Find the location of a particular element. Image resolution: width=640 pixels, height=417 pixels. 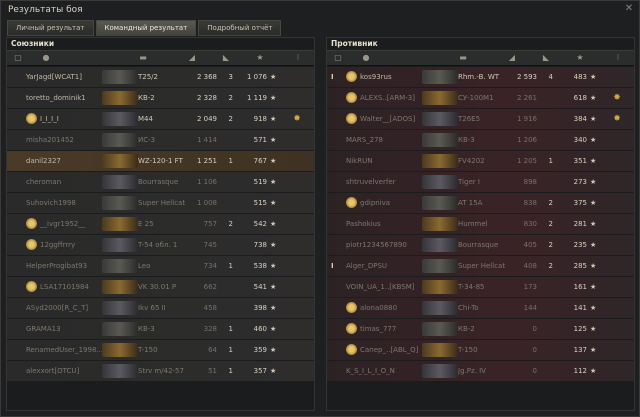

xp-value: 285 is located at coordinates (580, 266).